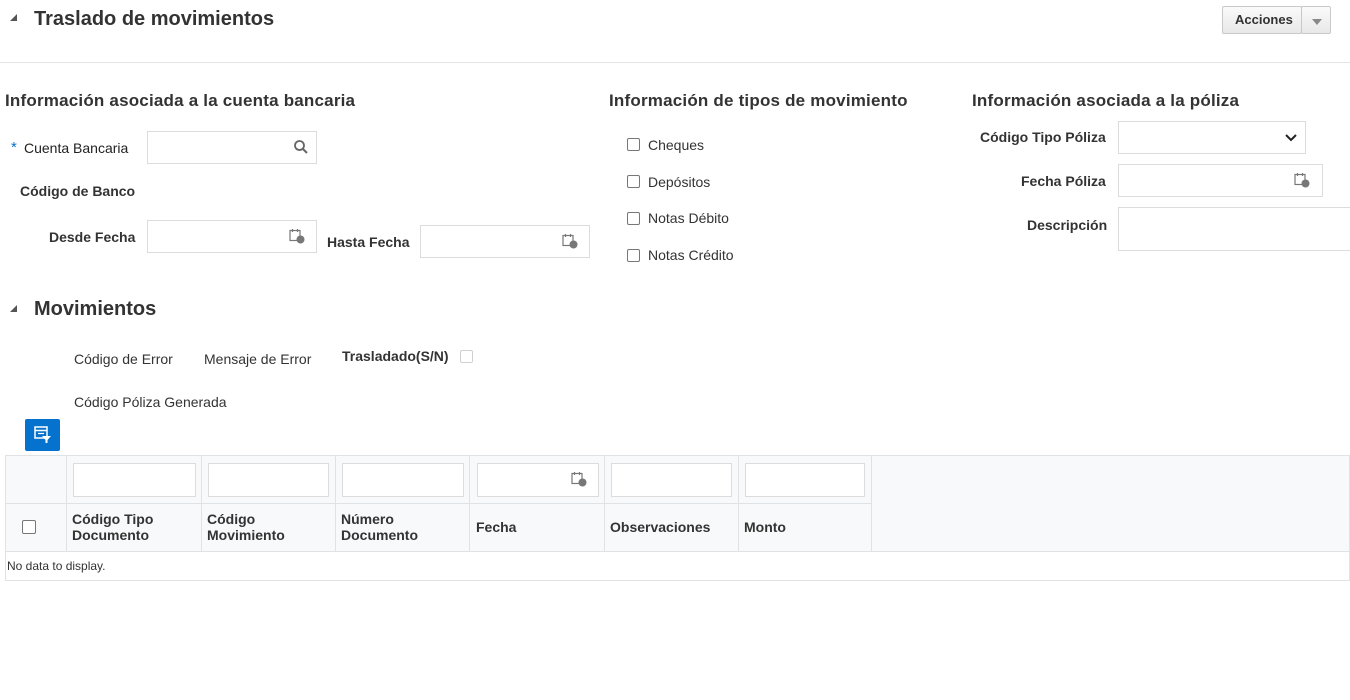  What do you see at coordinates (258, 359) in the screenshot?
I see `error-message-label: Mensaje de Error` at bounding box center [258, 359].